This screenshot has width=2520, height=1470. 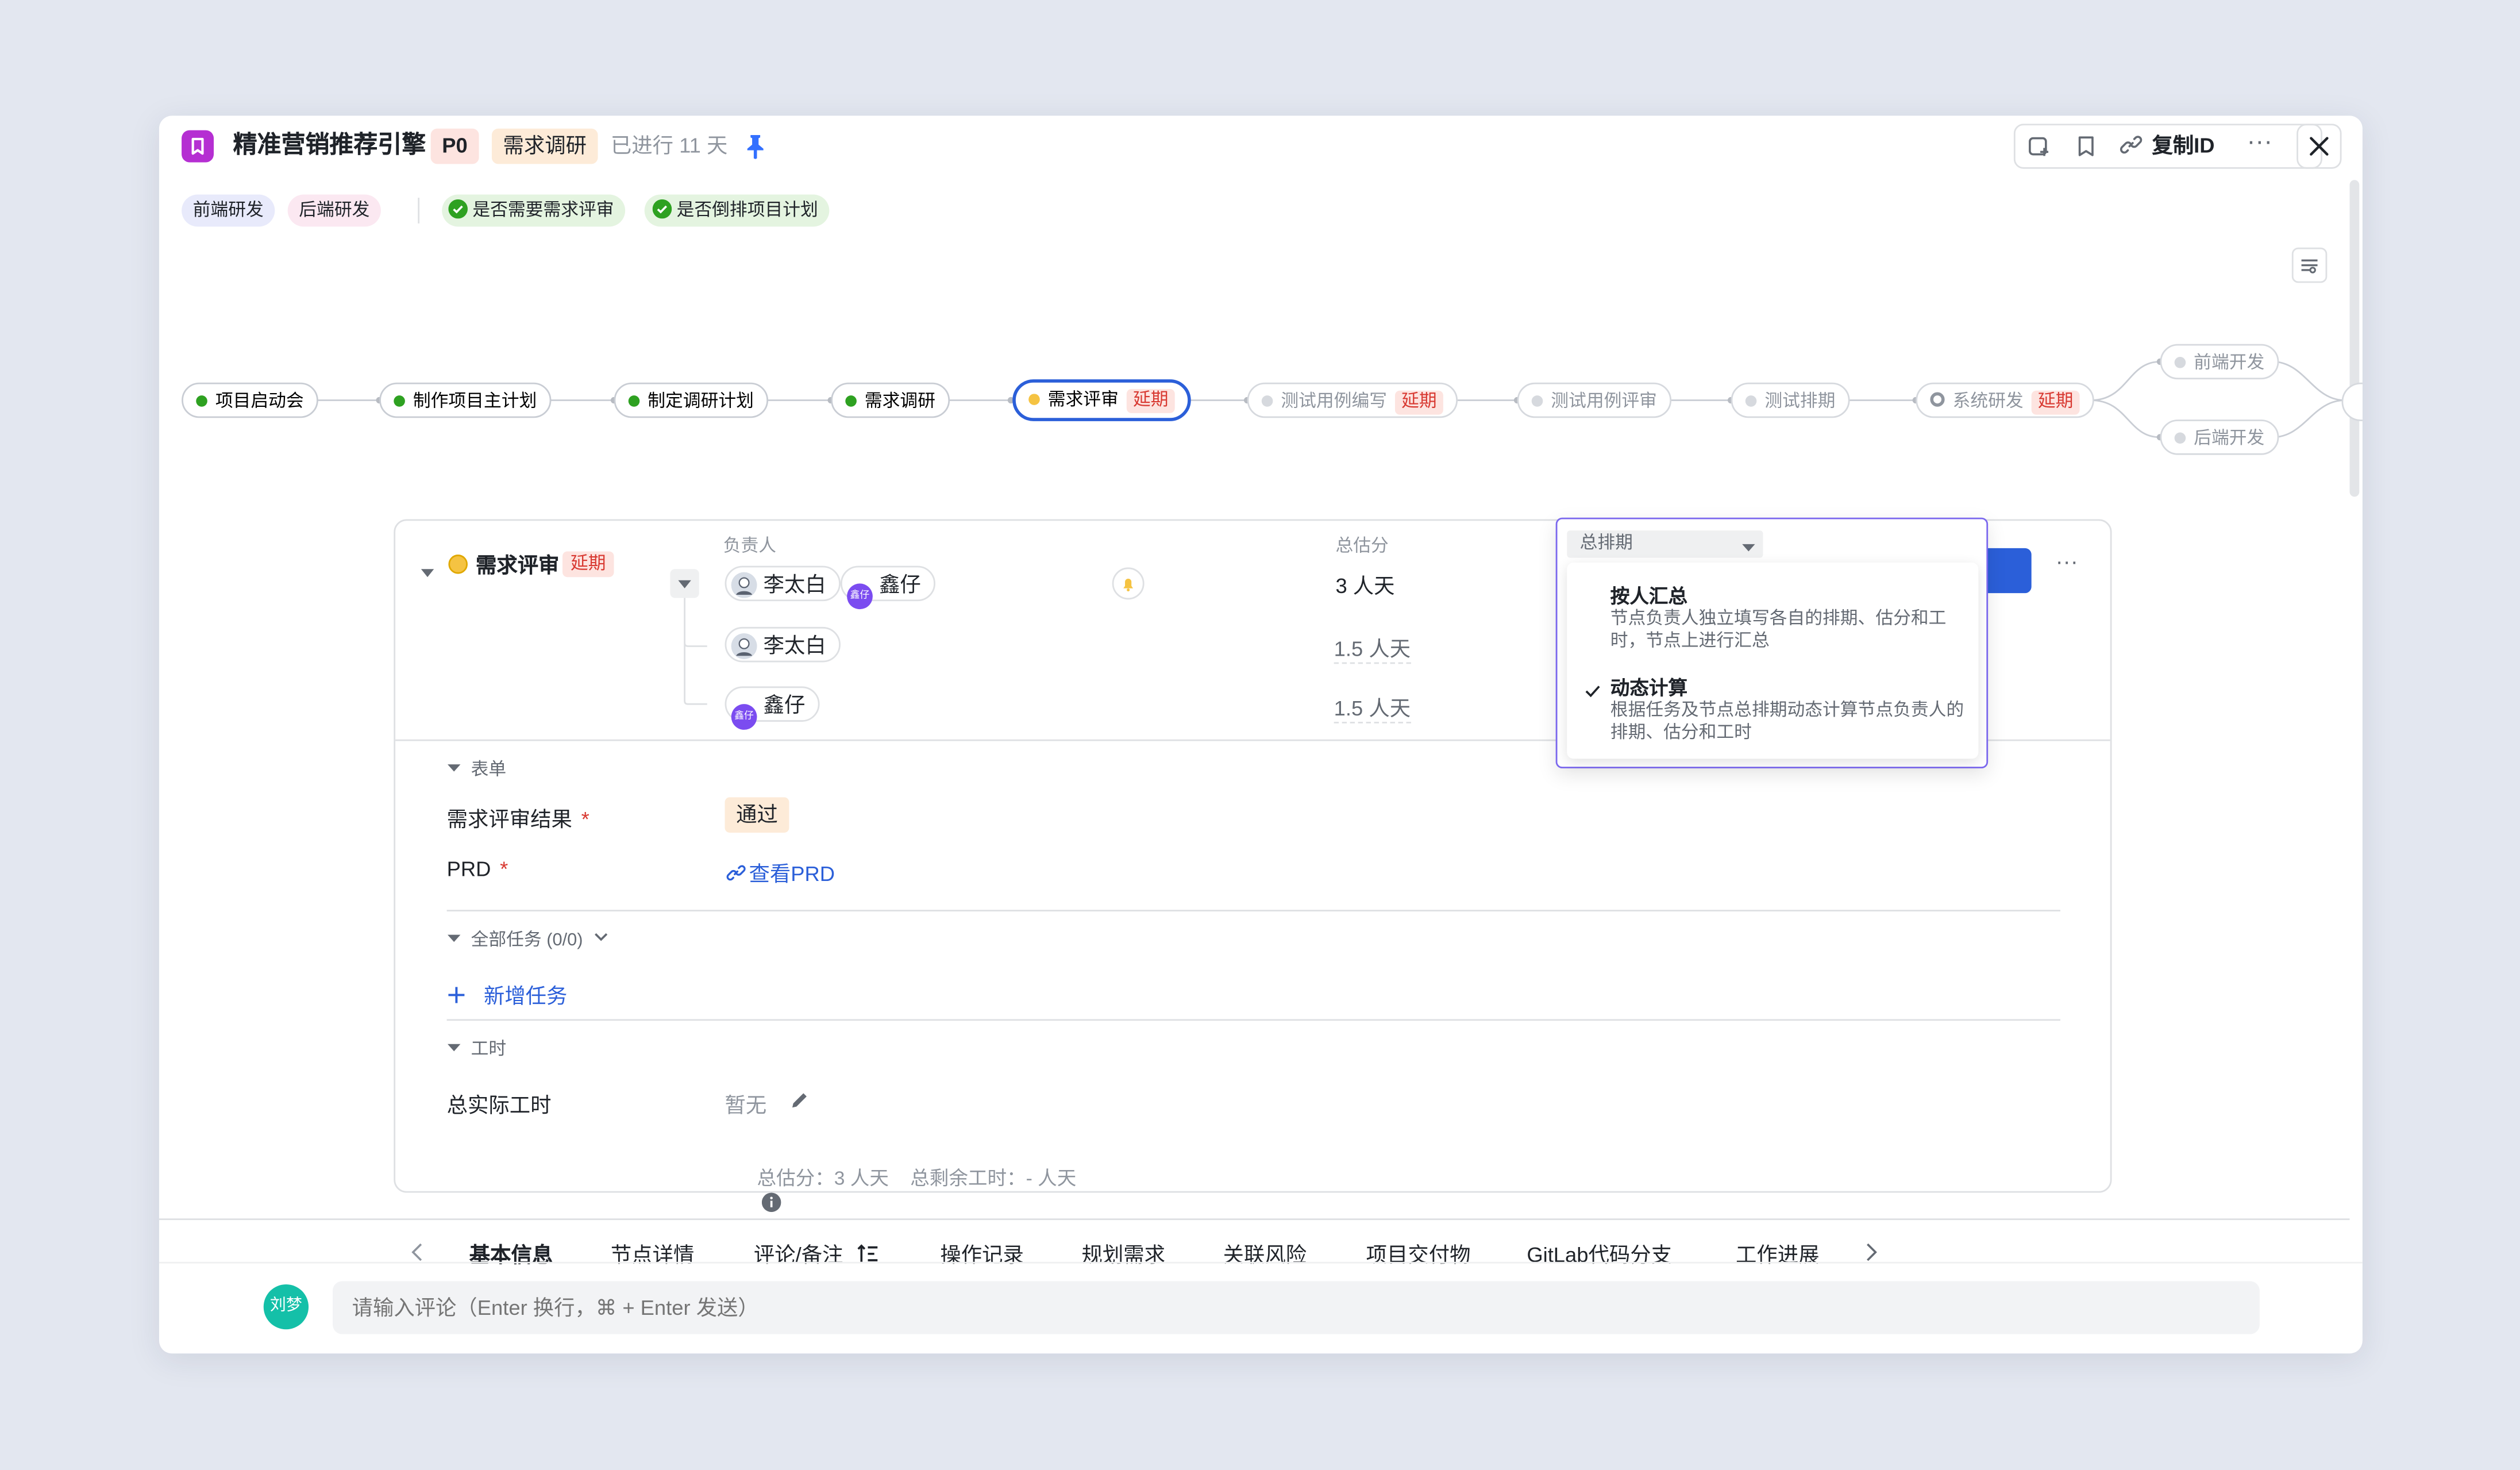 I want to click on caret-down-icon, so click(x=685, y=584).